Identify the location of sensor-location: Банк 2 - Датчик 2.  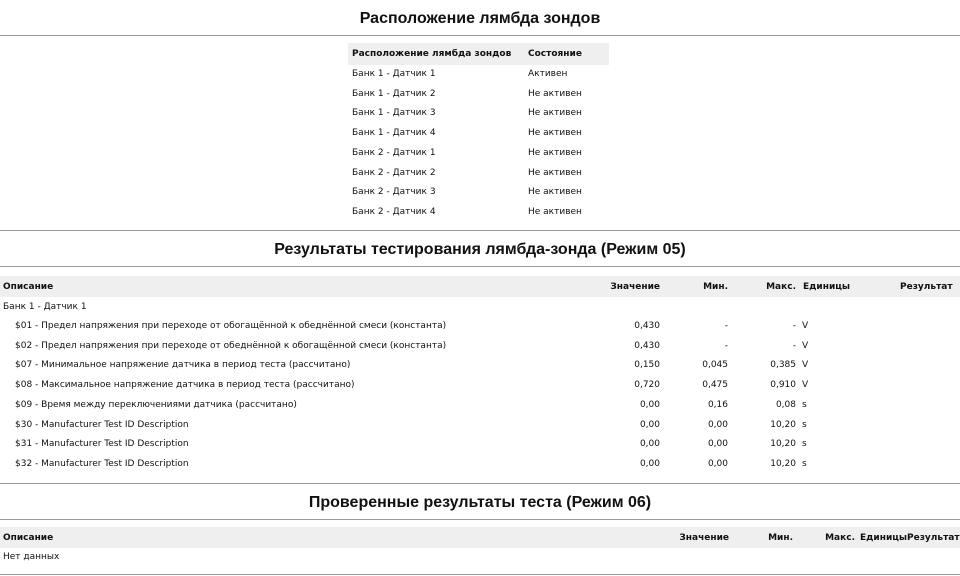
(394, 172).